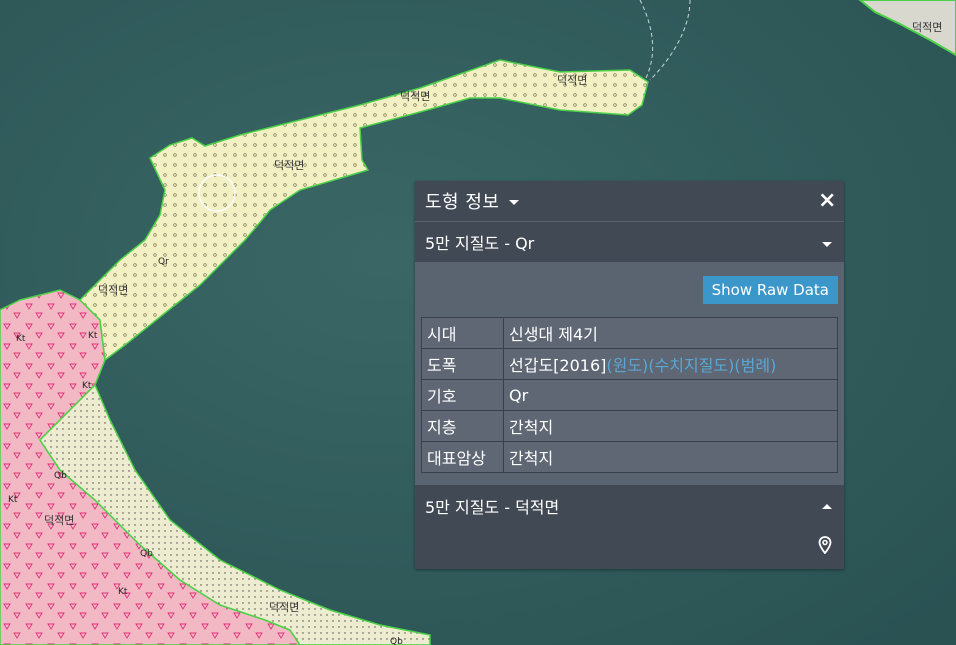 Image resolution: width=956 pixels, height=645 pixels. I want to click on table-row: 지층 간척지, so click(629, 426).